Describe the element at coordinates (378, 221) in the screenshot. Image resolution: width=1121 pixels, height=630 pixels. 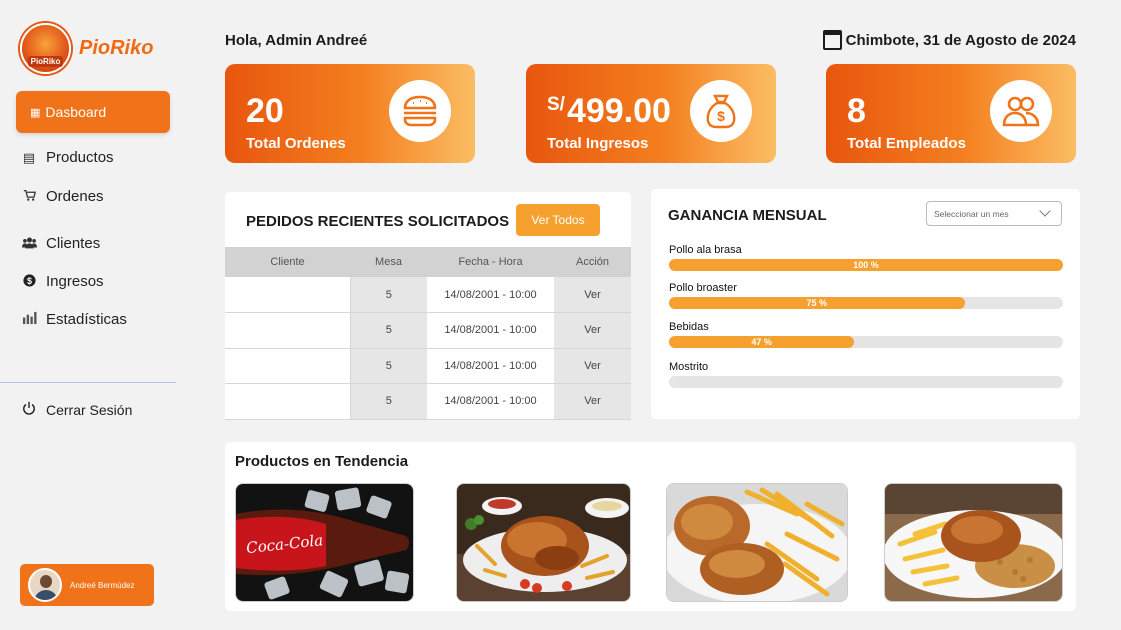
I see `panel-title: PEDIDOS RECIENTES SOLICITADOS` at that location.